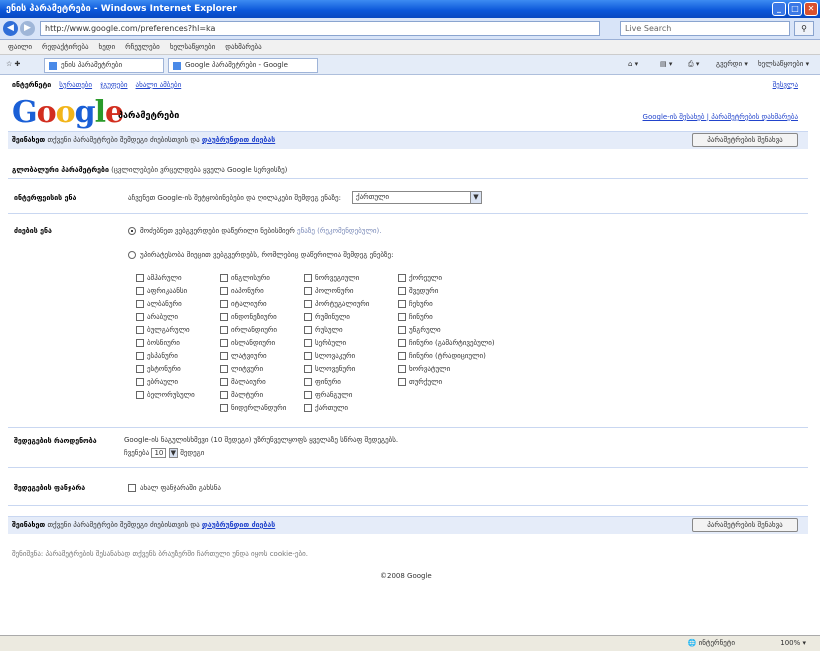 The height and width of the screenshot is (651, 820). What do you see at coordinates (666, 64) in the screenshot?
I see `feeds-icon: ▤ ▾` at bounding box center [666, 64].